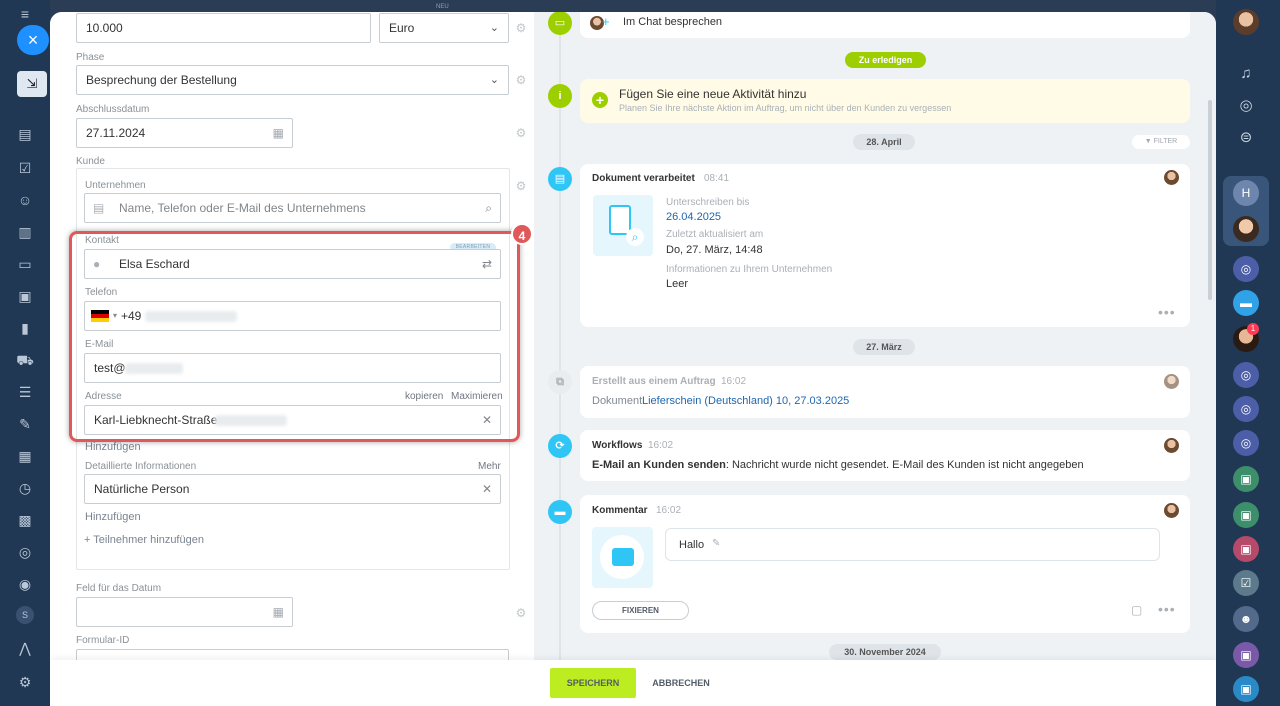  Describe the element at coordinates (113, 109) in the screenshot. I see `close-date-label: Abschlussdatum` at that location.